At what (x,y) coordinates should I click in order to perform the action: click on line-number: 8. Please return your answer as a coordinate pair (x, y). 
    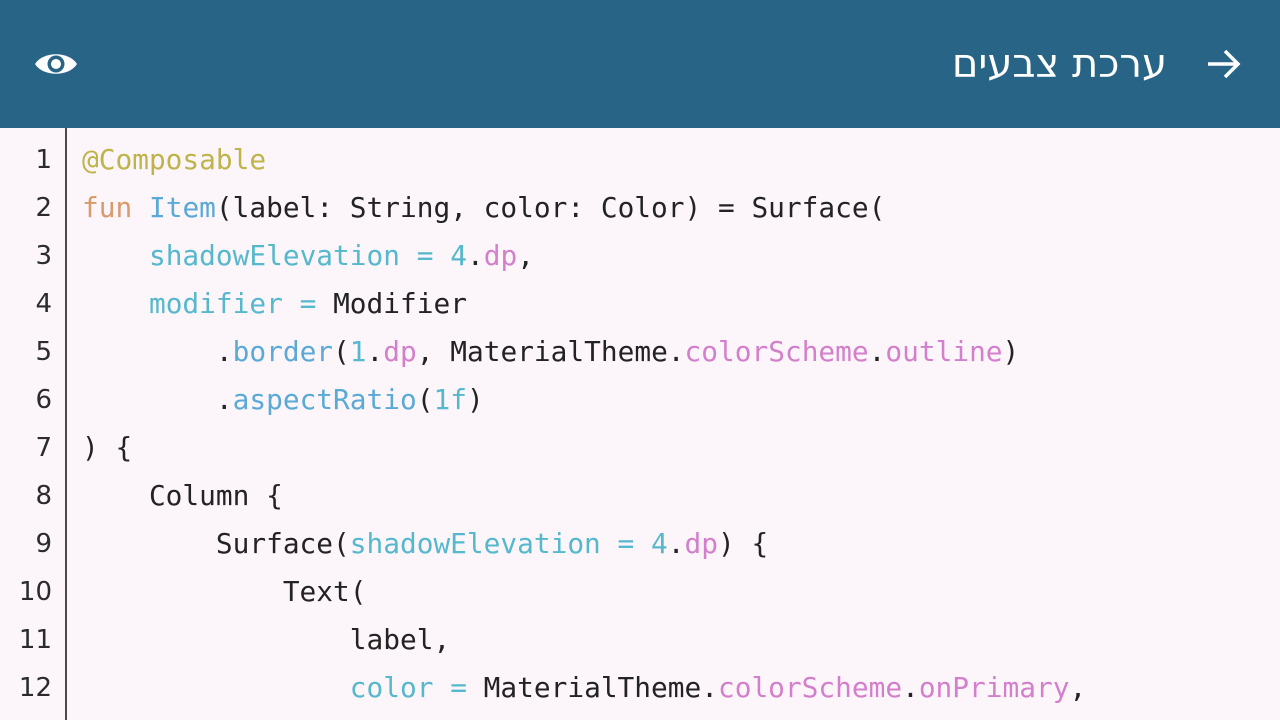
    Looking at the image, I should click on (43, 496).